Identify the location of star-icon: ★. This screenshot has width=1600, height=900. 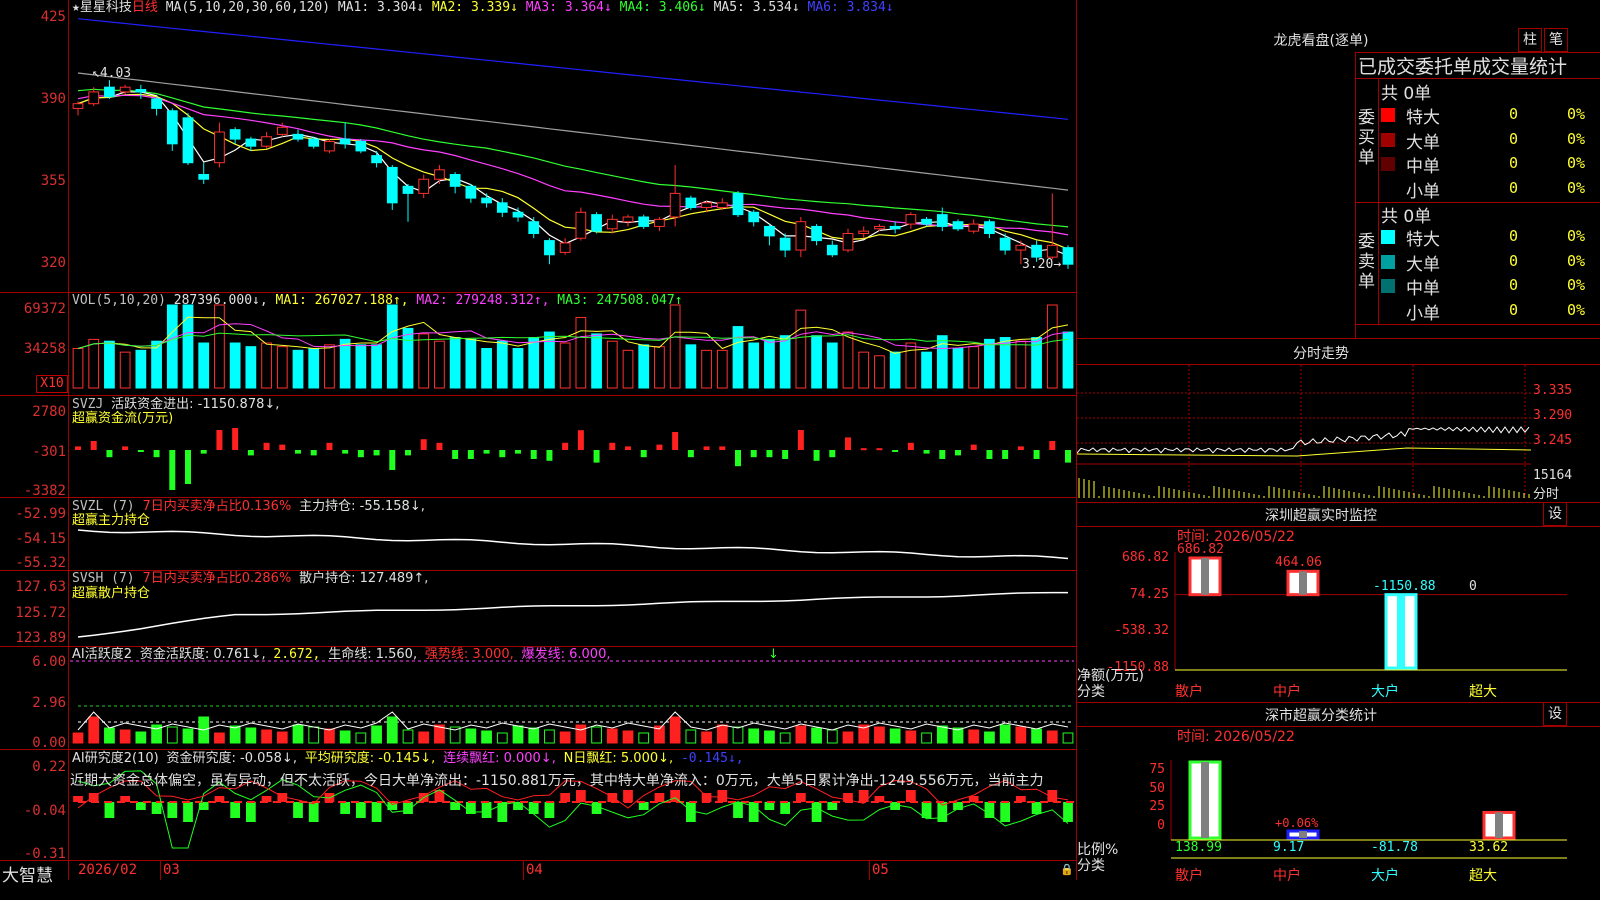
(76, 7).